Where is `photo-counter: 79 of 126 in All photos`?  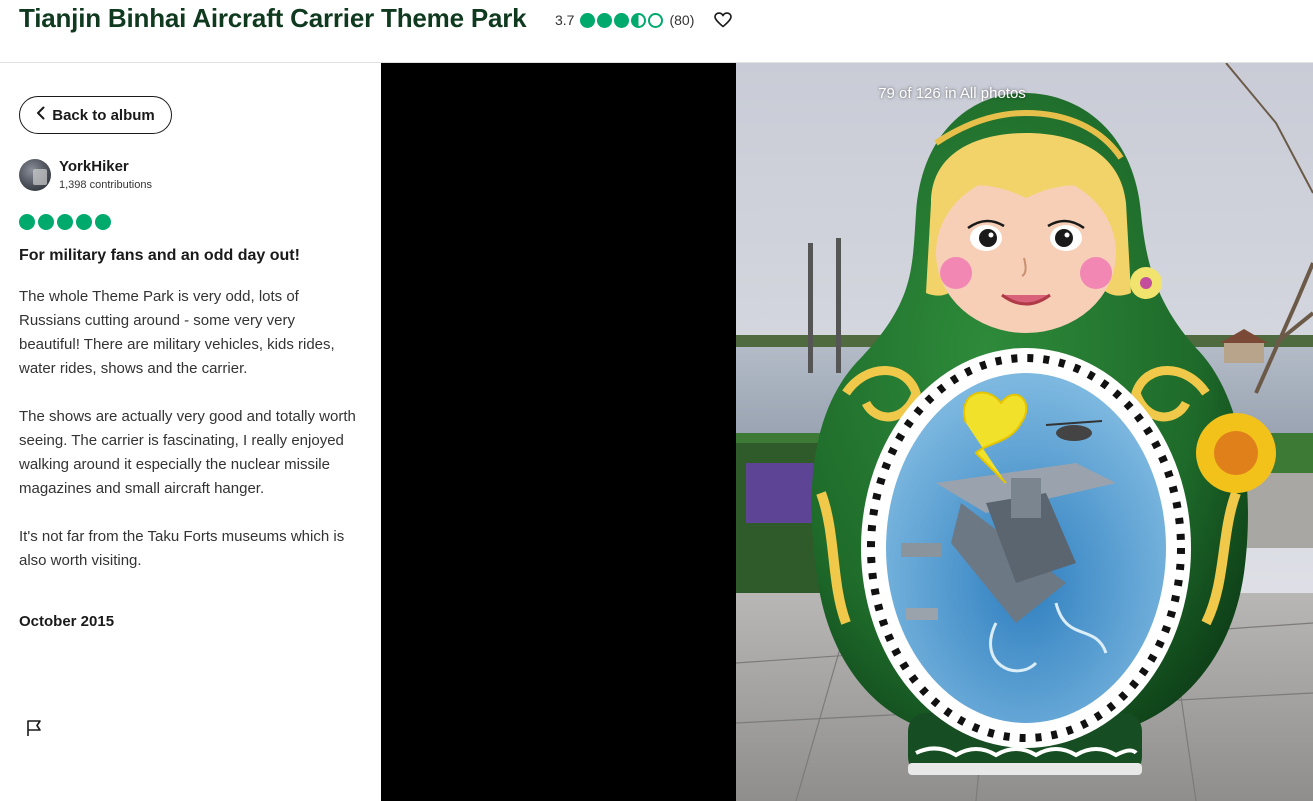
photo-counter: 79 of 126 in All photos is located at coordinates (952, 93).